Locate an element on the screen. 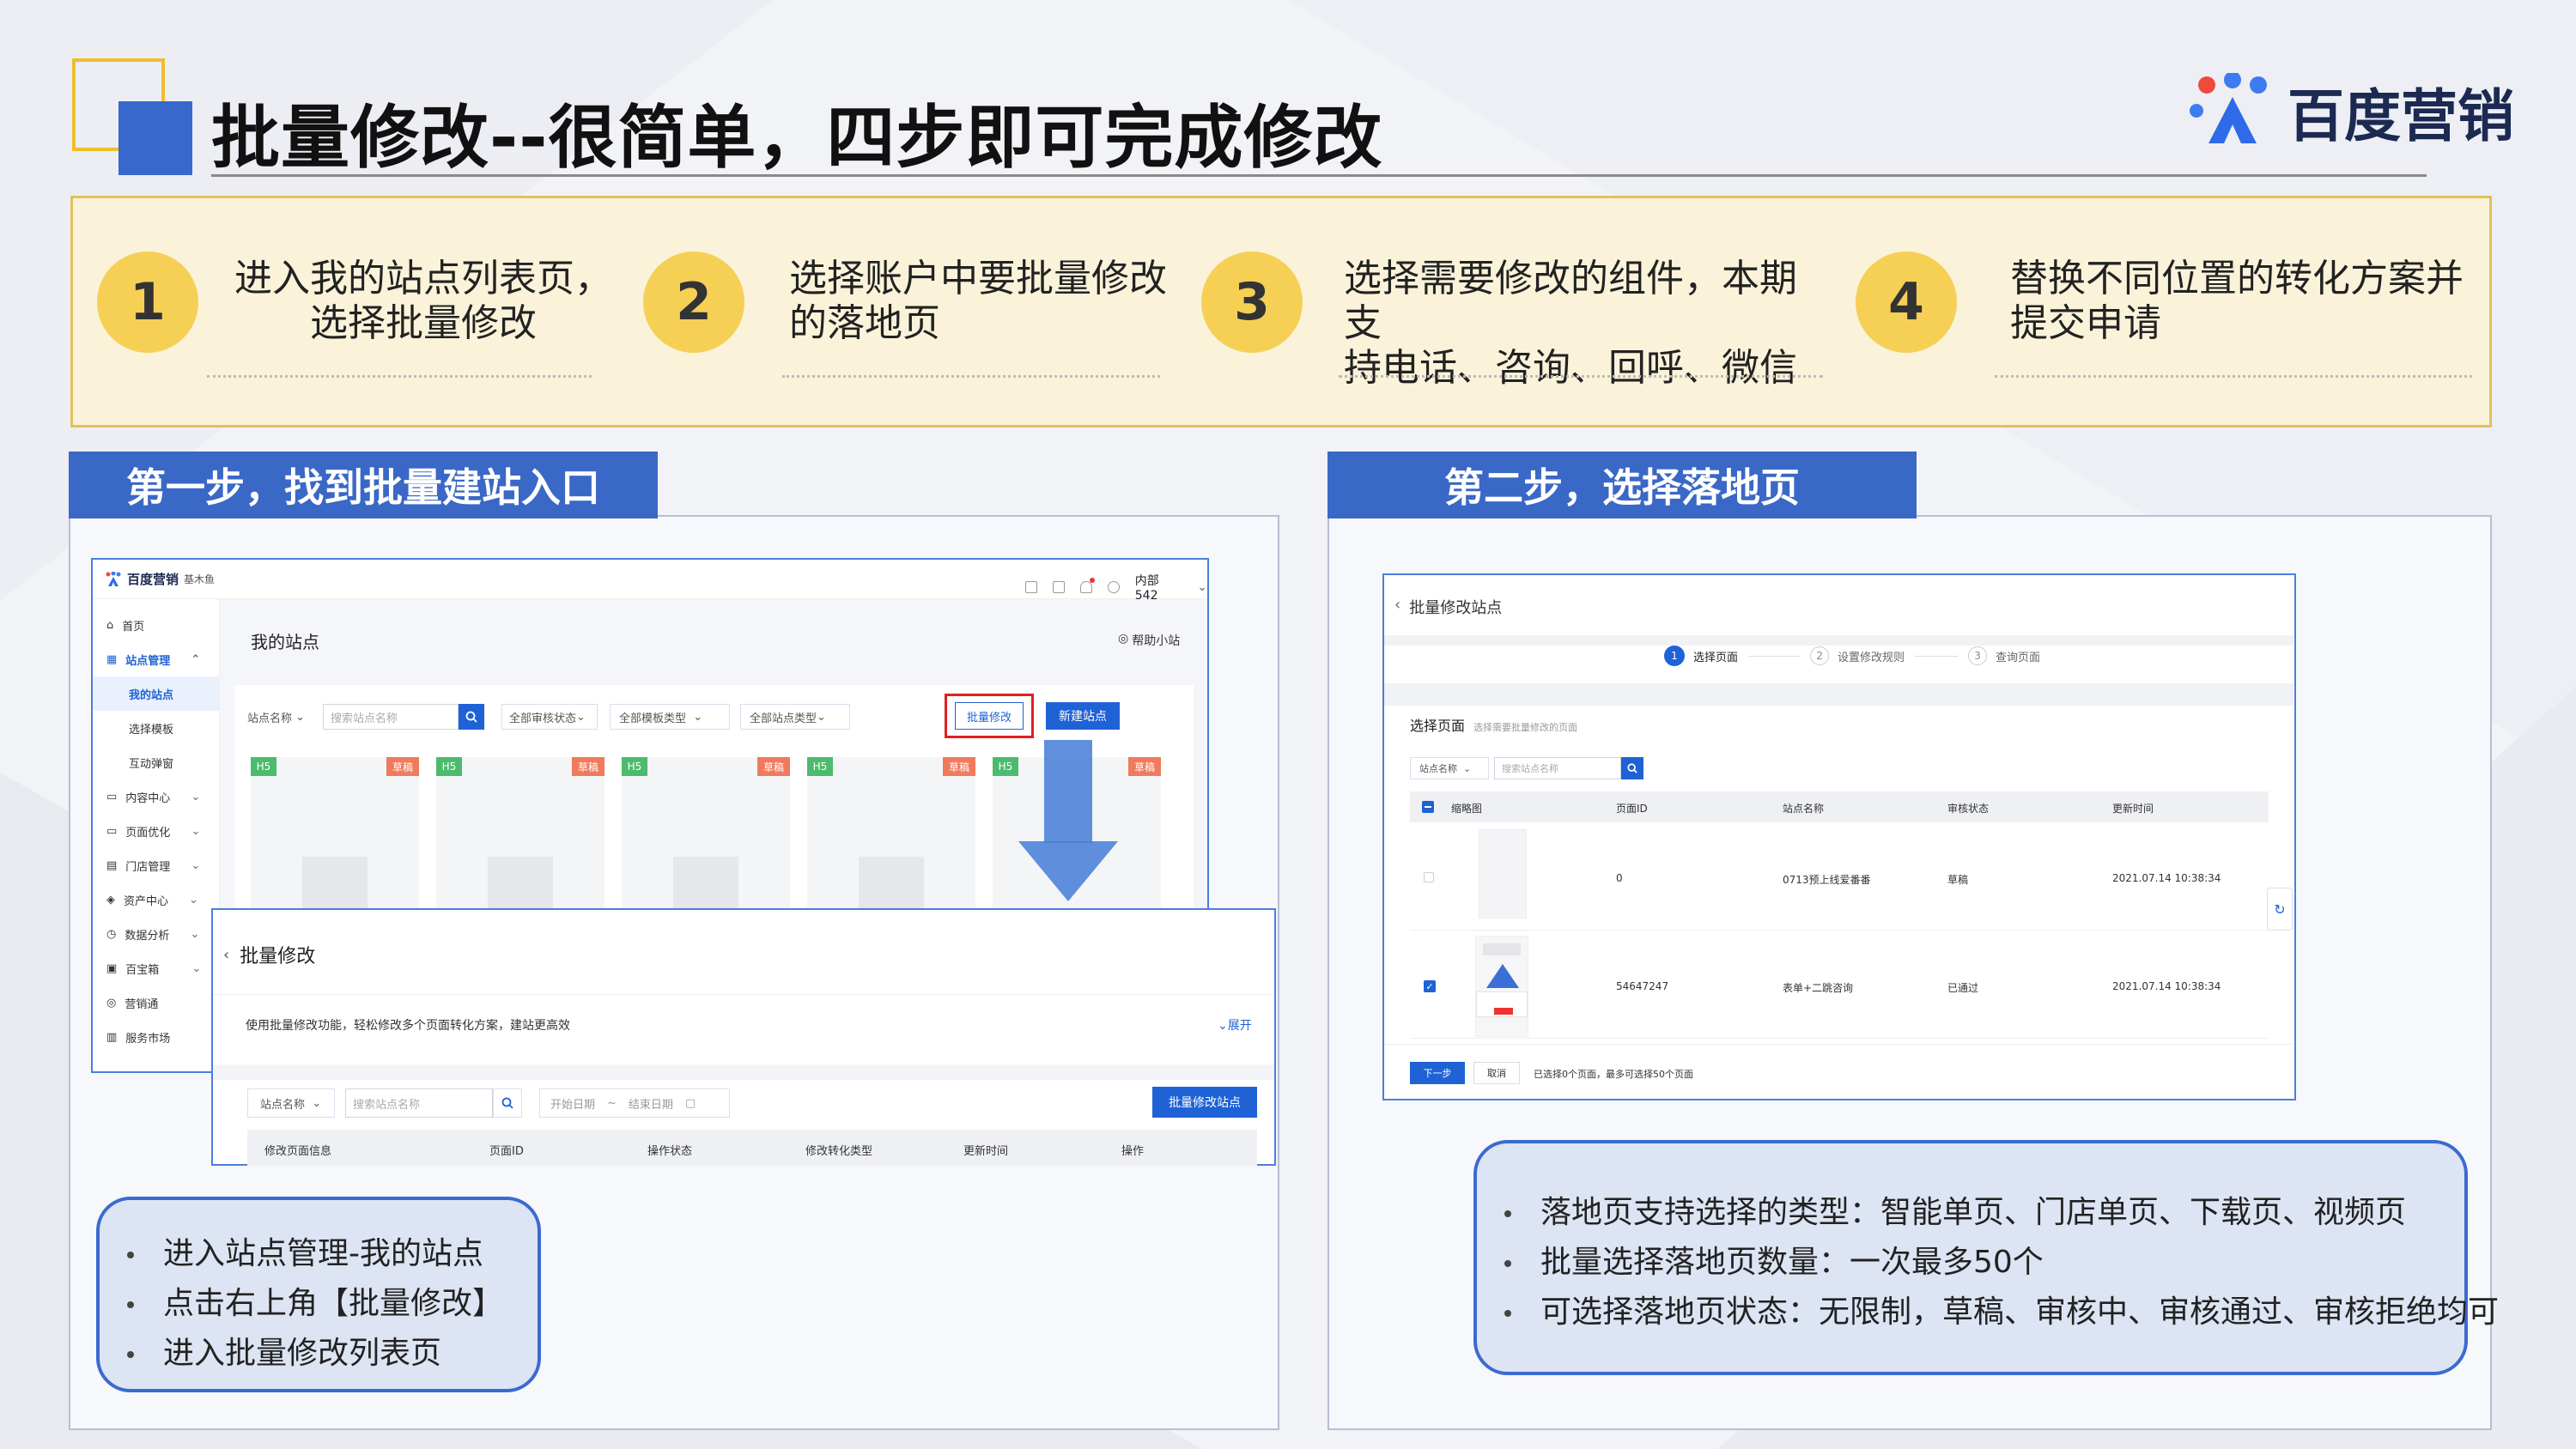 The image size is (2576, 1449). sidebar-item-optimize: ▭ 页面优化 ⌄ is located at coordinates (162, 831).